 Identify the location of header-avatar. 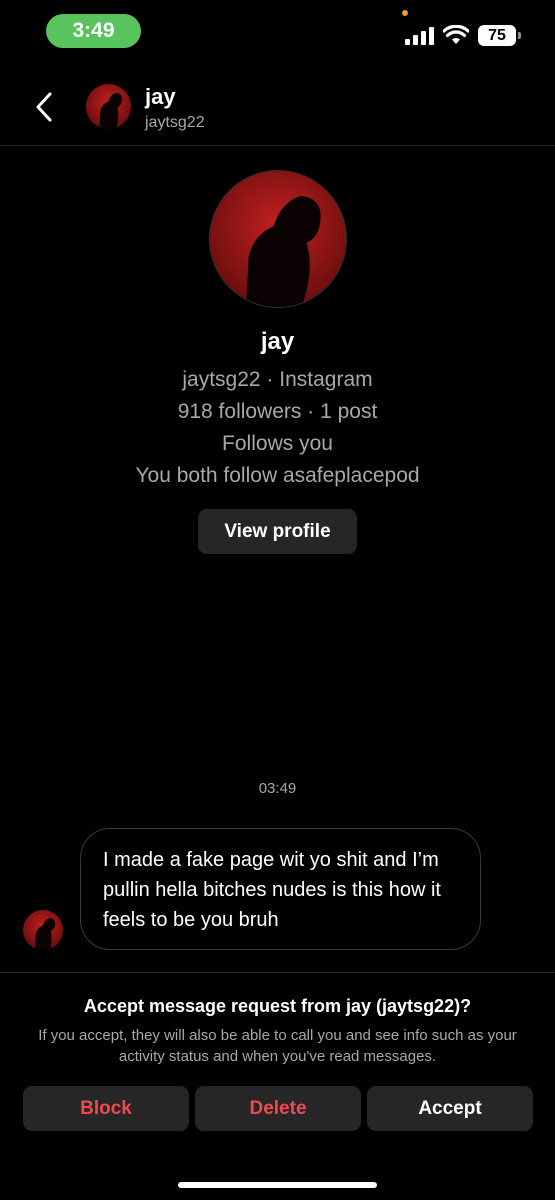
(108, 106).